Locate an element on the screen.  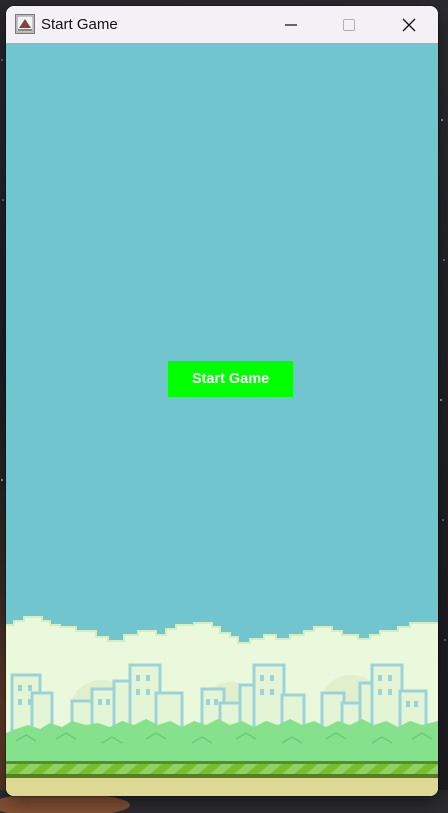
maximize-button is located at coordinates (349, 24).